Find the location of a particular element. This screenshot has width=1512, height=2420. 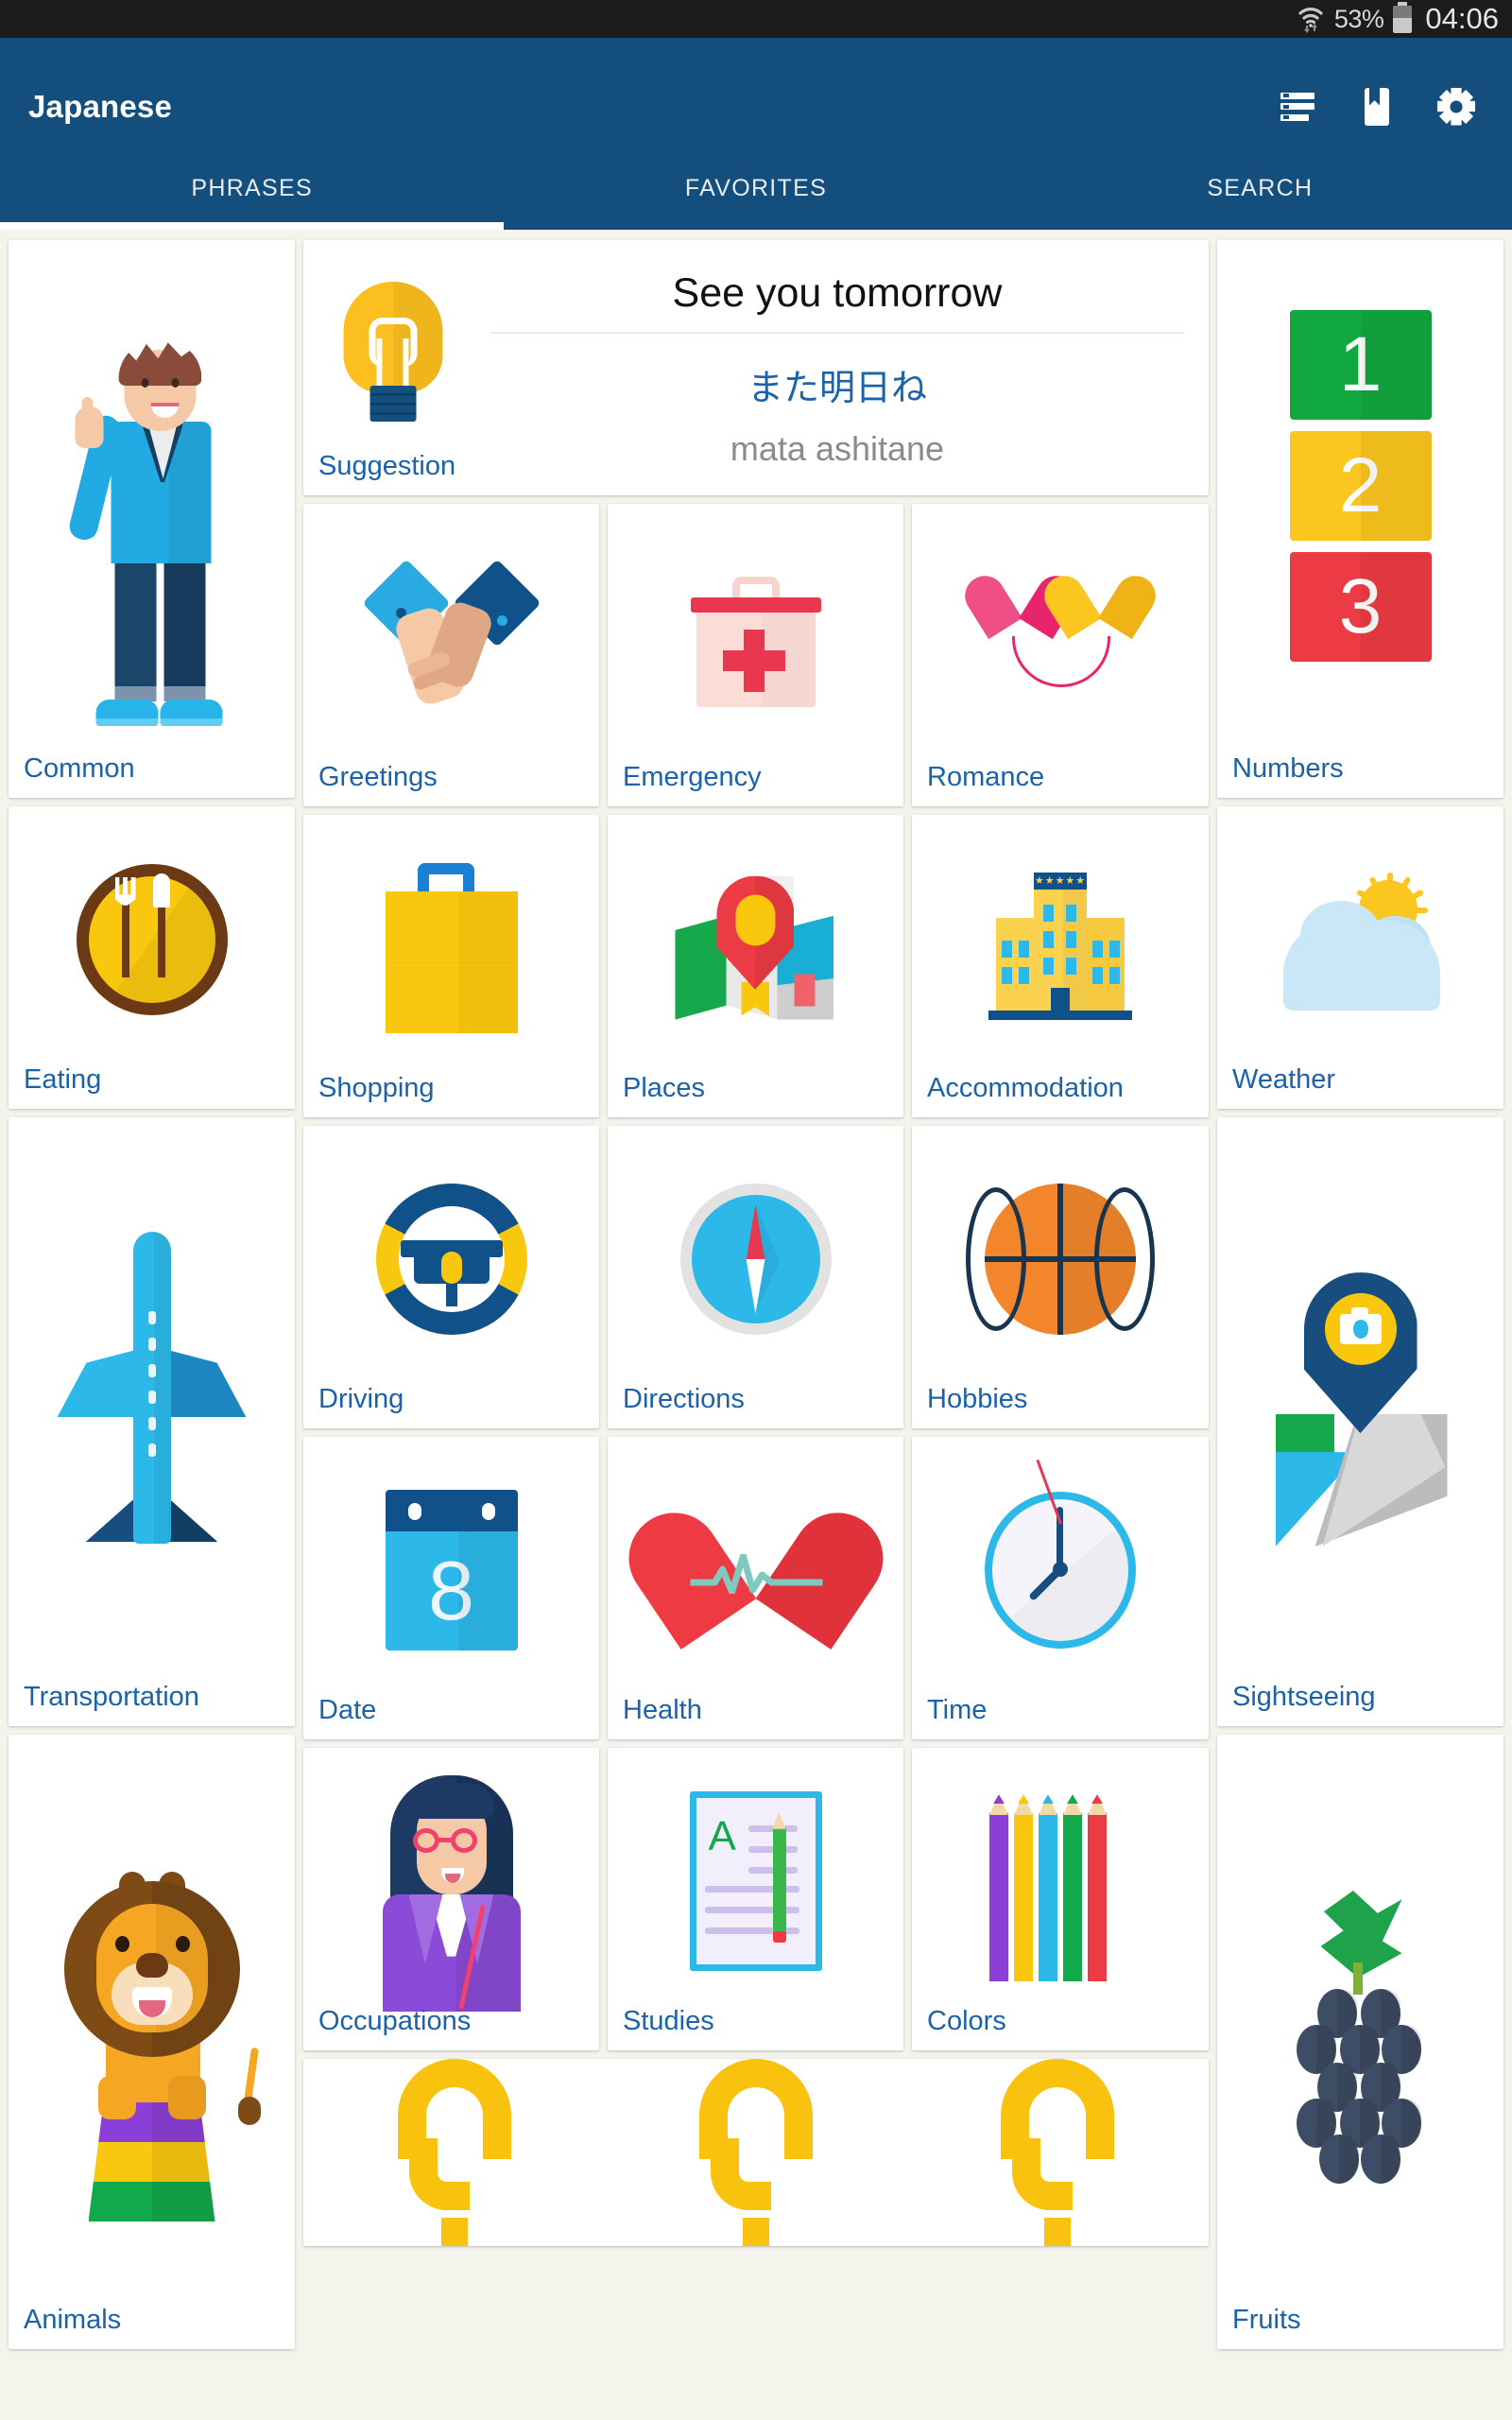

basketball-icon is located at coordinates (1060, 1277).